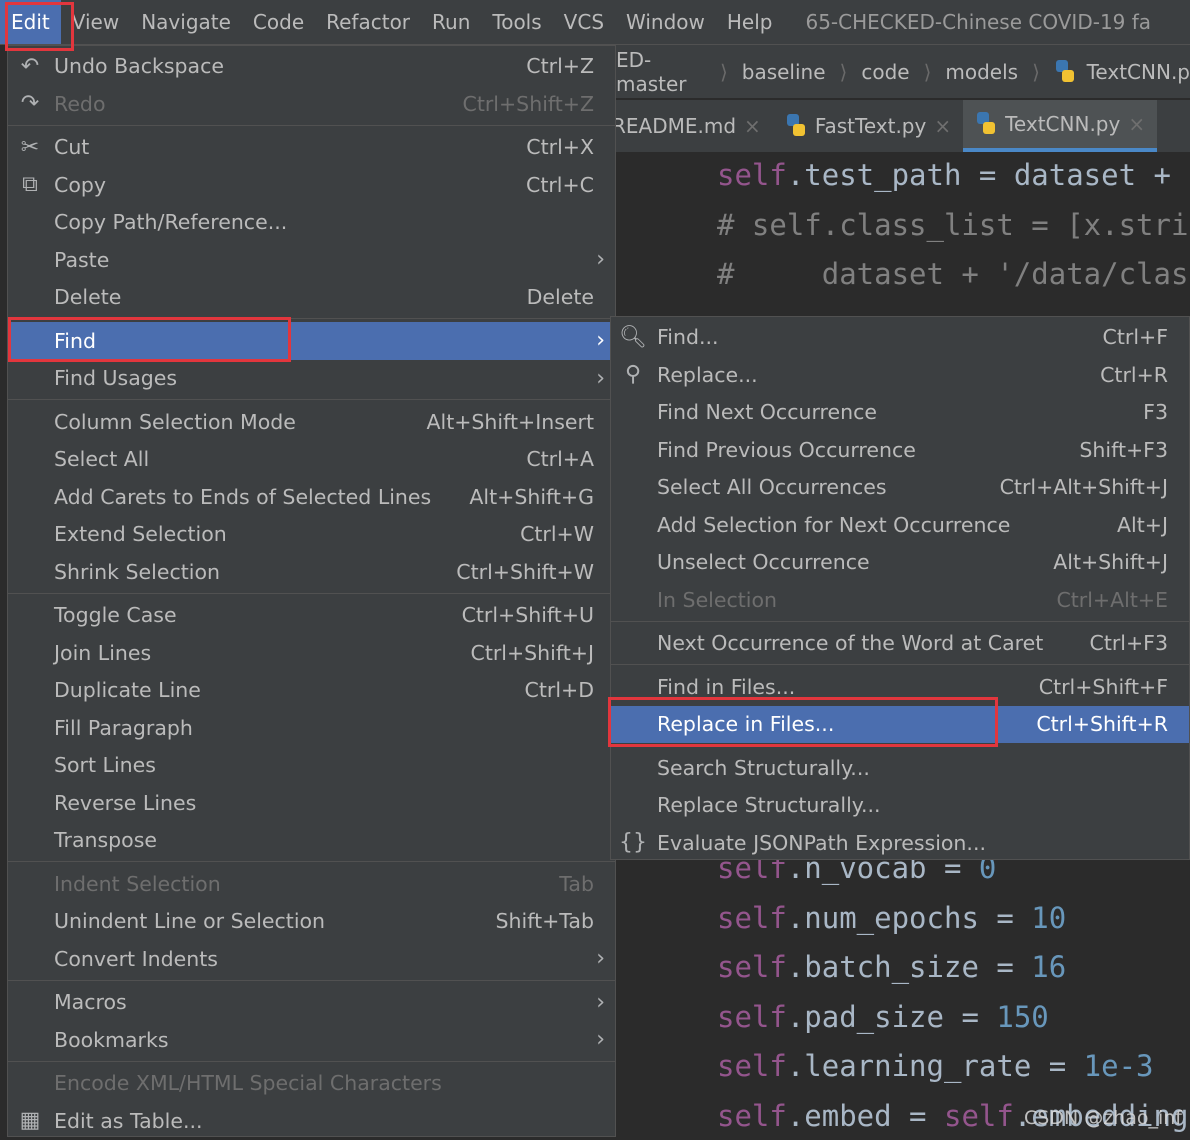 The width and height of the screenshot is (1190, 1140). I want to click on menu-item-label: Shrink Selection, so click(137, 571).